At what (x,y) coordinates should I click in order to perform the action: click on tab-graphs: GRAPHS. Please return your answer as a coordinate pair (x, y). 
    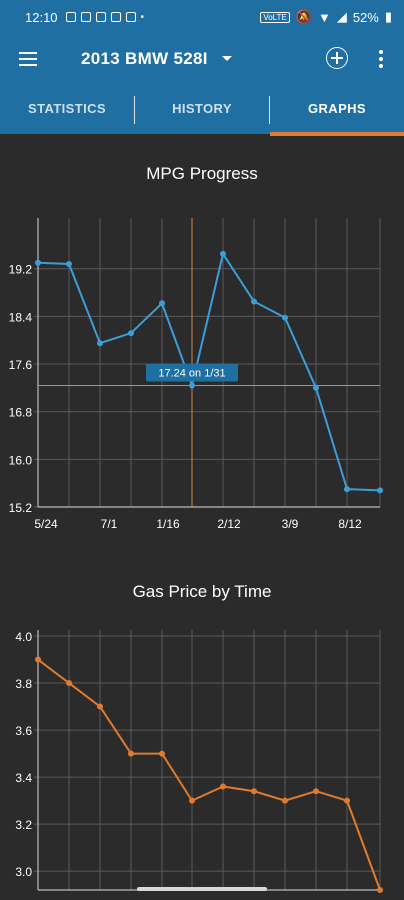
    Looking at the image, I should click on (337, 111).